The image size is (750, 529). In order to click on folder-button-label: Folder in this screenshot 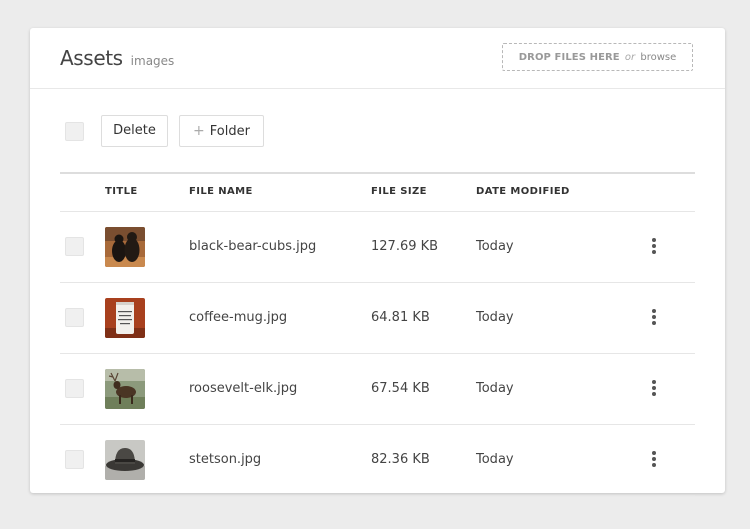, I will do `click(229, 131)`.